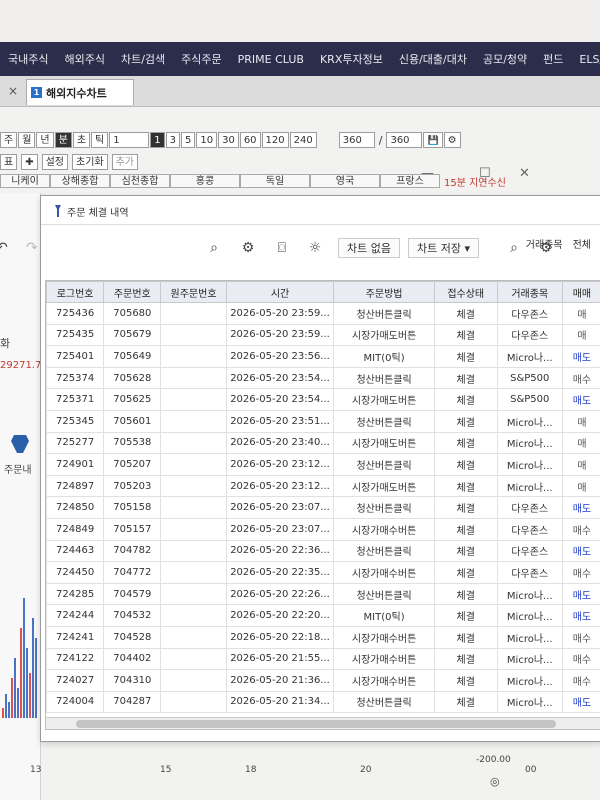 This screenshot has height=800, width=600. I want to click on close-window-icon: ✕, so click(524, 173).